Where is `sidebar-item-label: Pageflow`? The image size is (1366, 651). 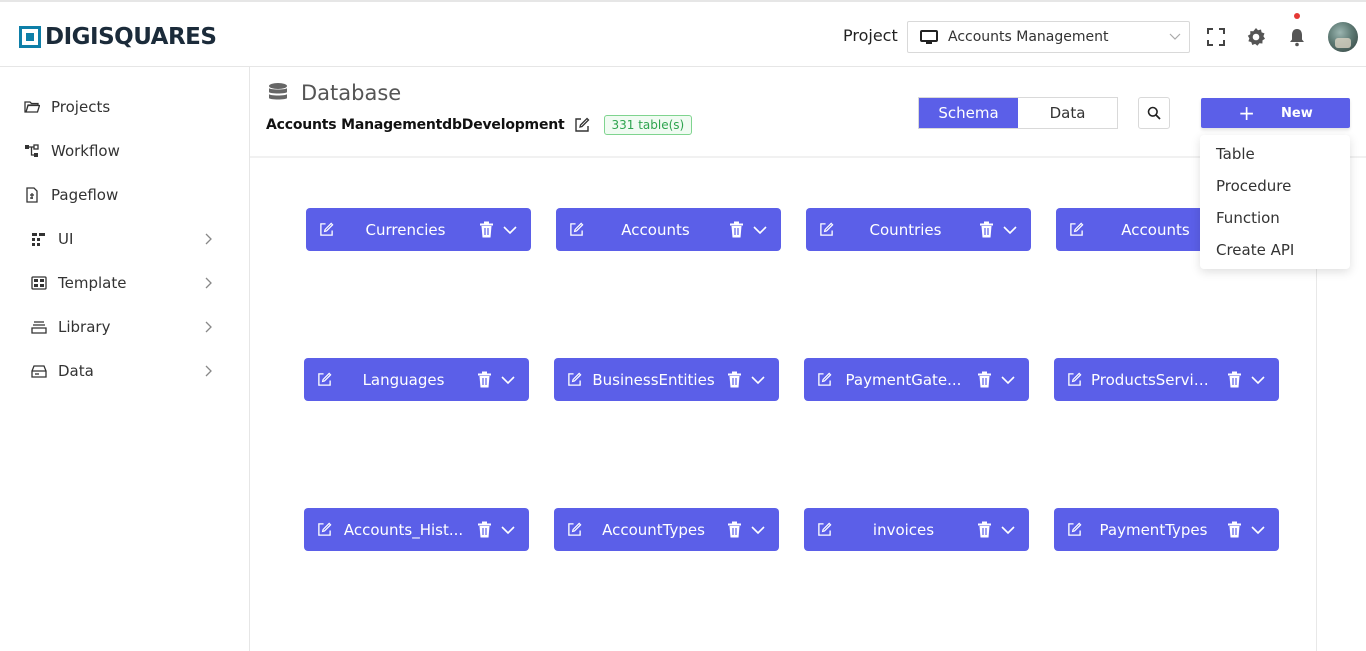
sidebar-item-label: Pageflow is located at coordinates (85, 195).